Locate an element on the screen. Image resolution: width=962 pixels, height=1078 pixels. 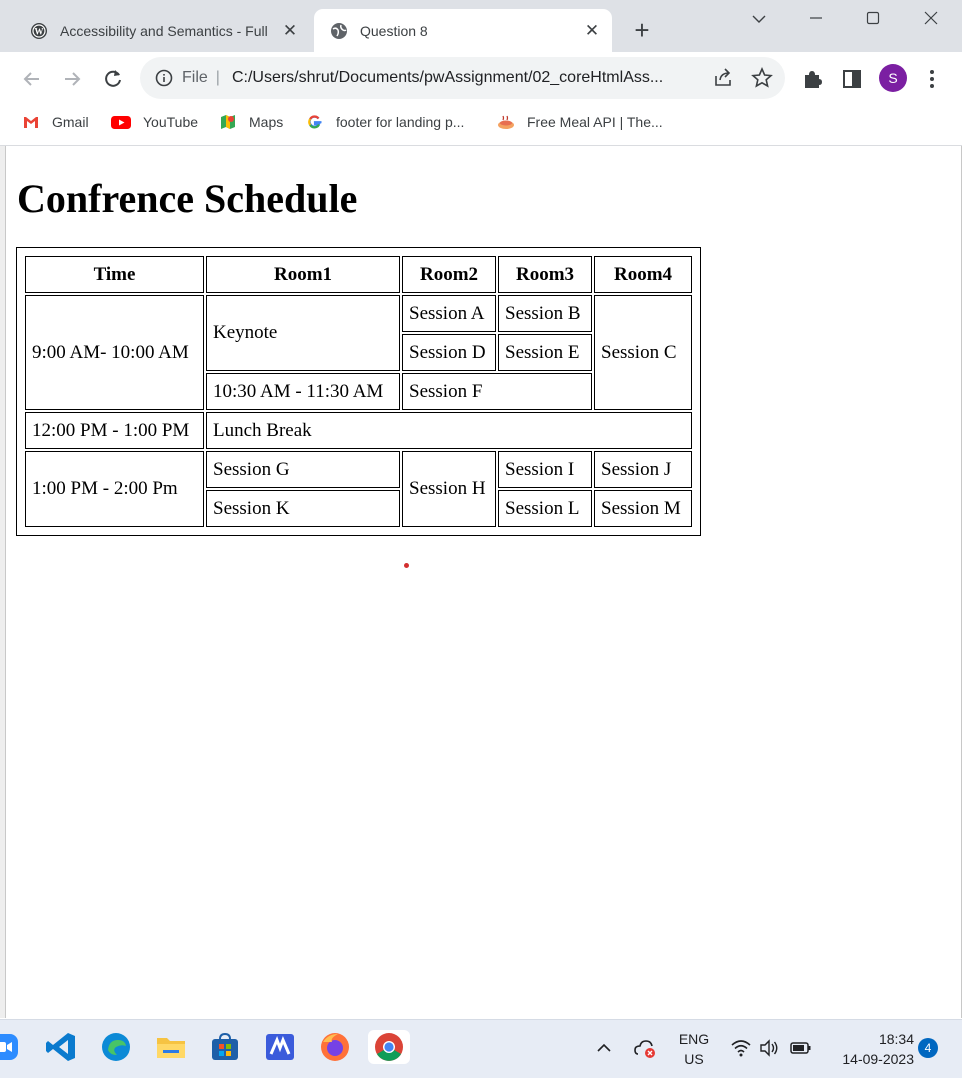
header-room3: Room3 is located at coordinates (545, 274).